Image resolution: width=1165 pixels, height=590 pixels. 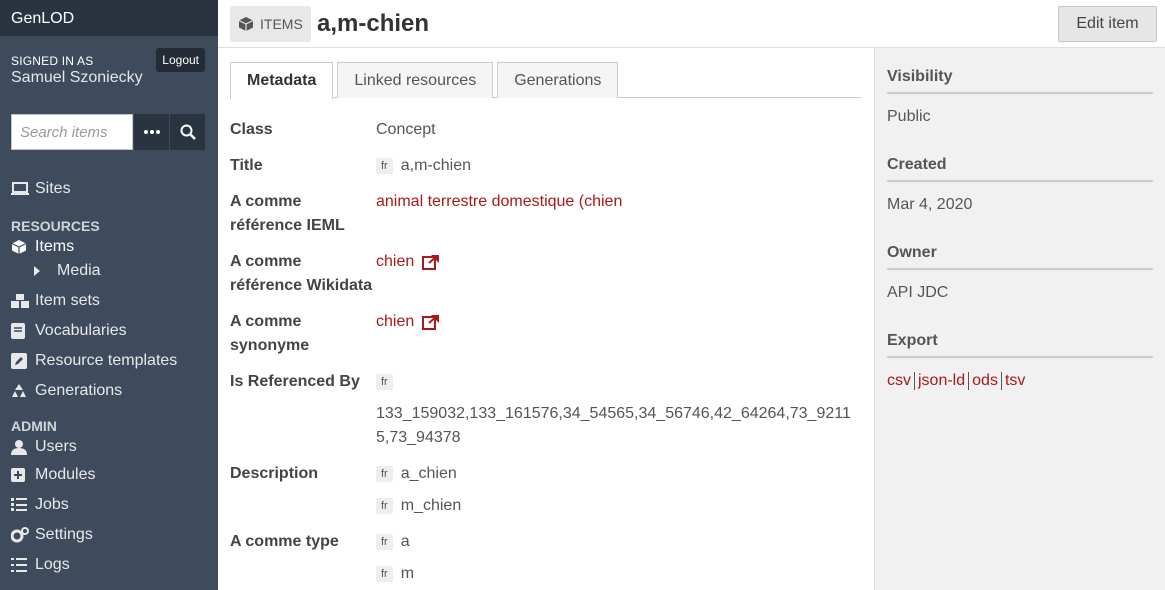 What do you see at coordinates (53, 188) in the screenshot?
I see `sidebar-item-label: Sites` at bounding box center [53, 188].